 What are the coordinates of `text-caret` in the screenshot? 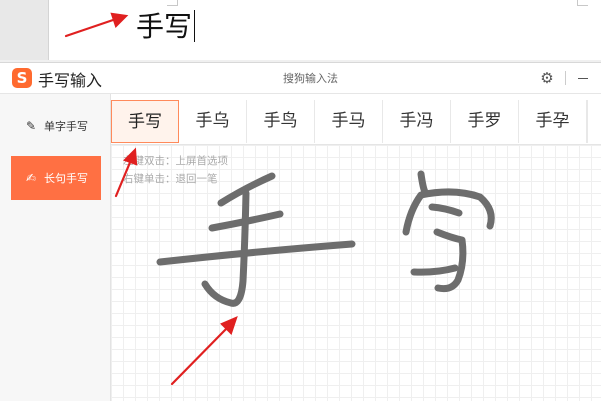 It's located at (195, 26).